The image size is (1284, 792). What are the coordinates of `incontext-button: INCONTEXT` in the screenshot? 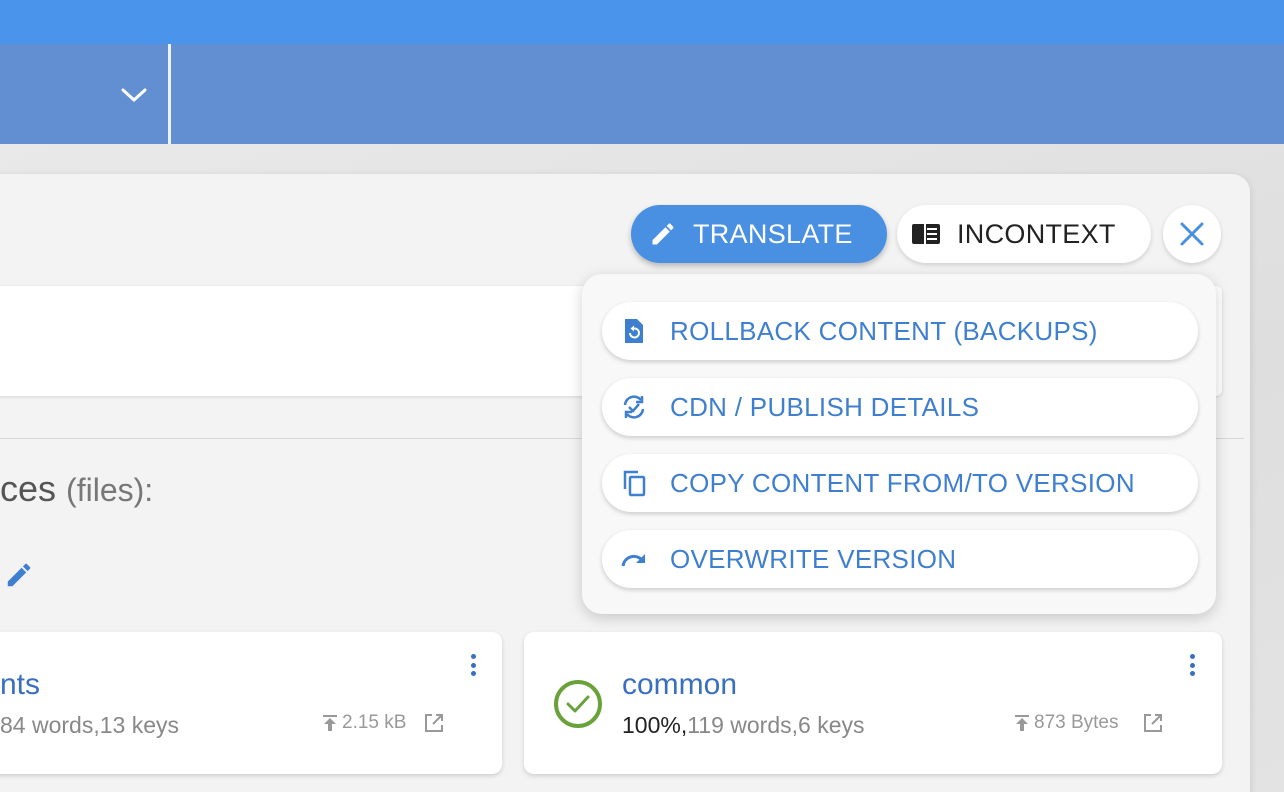 It's located at (1024, 234).